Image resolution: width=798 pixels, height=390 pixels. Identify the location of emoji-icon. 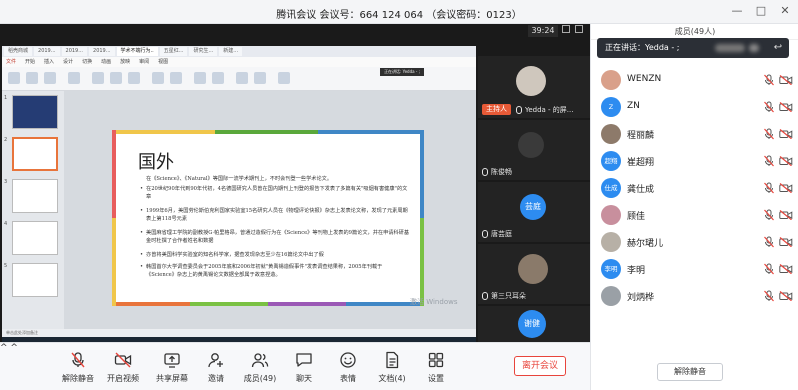
(348, 360).